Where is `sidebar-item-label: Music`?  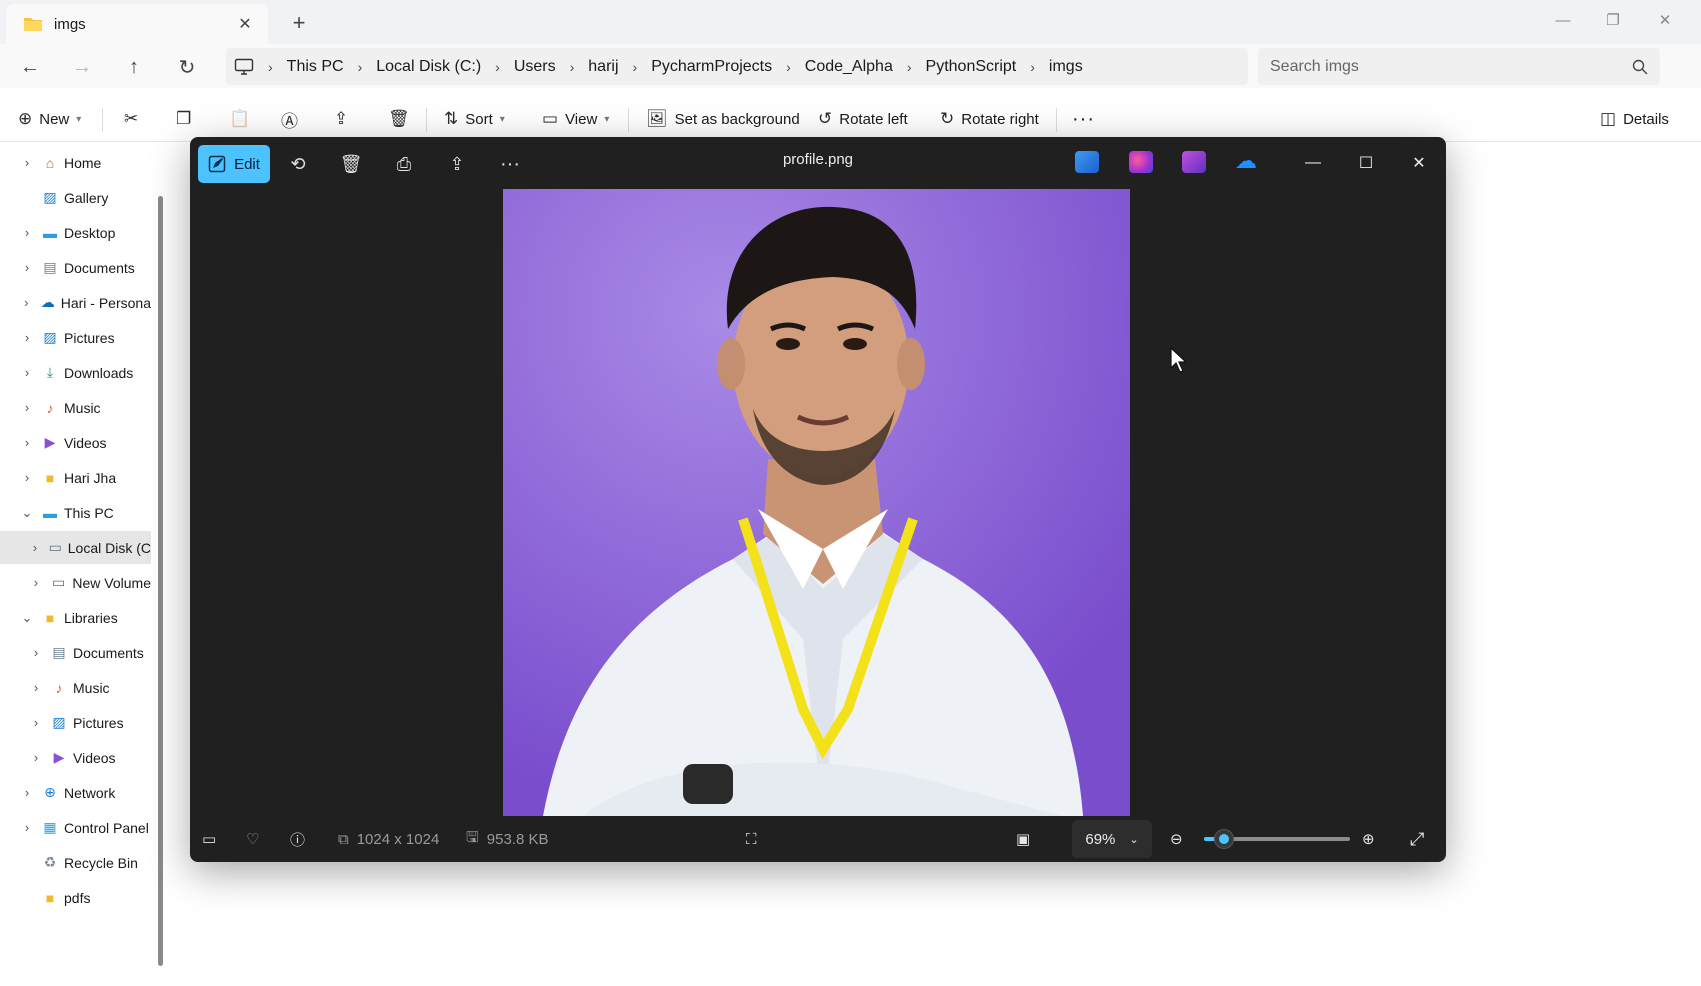 sidebar-item-label: Music is located at coordinates (91, 687).